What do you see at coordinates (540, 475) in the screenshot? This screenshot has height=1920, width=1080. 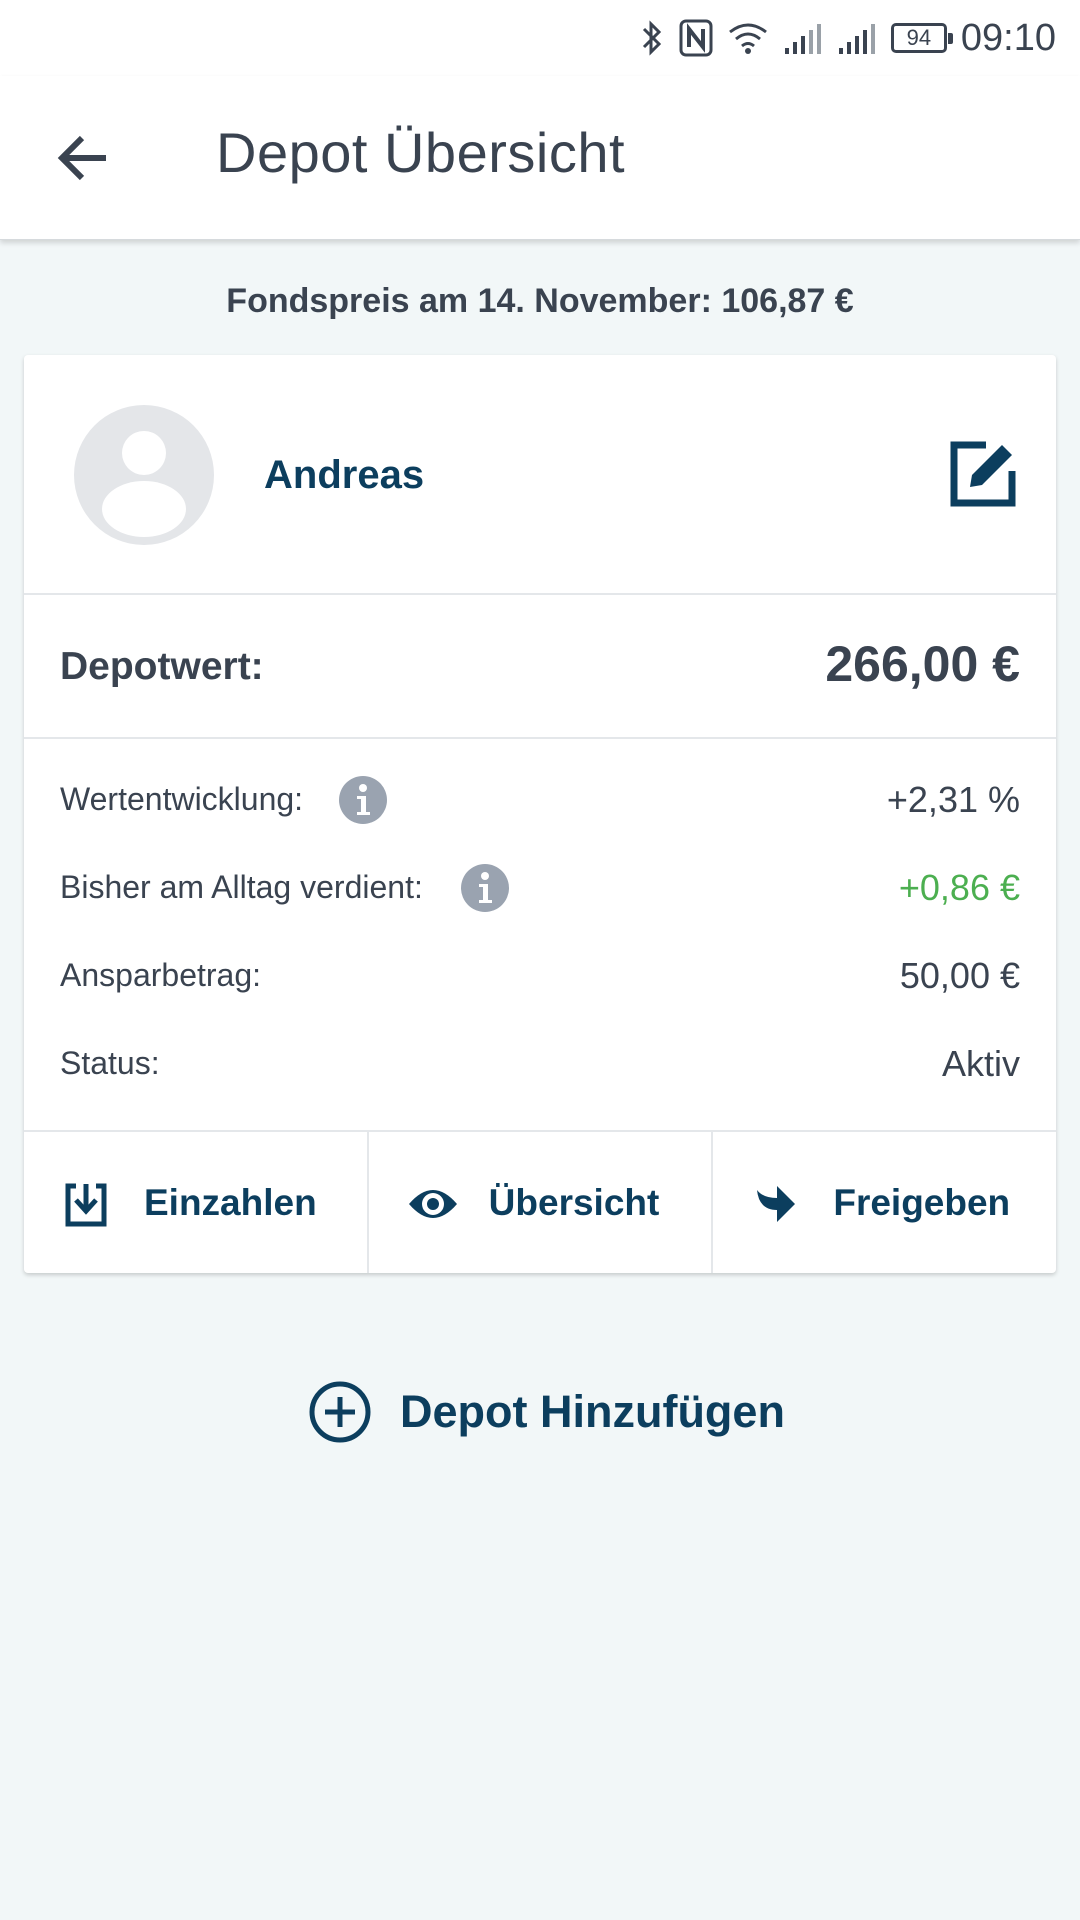 I see `depot-card-header: Andreas` at bounding box center [540, 475].